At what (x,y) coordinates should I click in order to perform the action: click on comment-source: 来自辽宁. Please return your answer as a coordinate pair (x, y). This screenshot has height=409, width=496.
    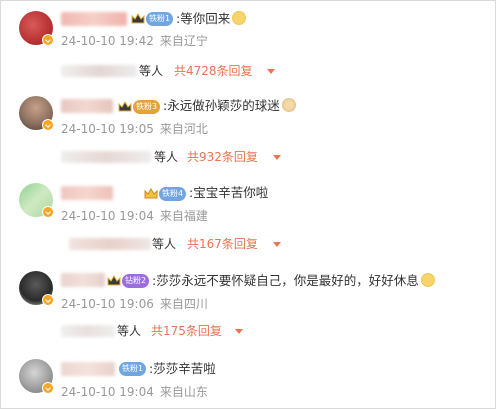
    Looking at the image, I should click on (183, 41).